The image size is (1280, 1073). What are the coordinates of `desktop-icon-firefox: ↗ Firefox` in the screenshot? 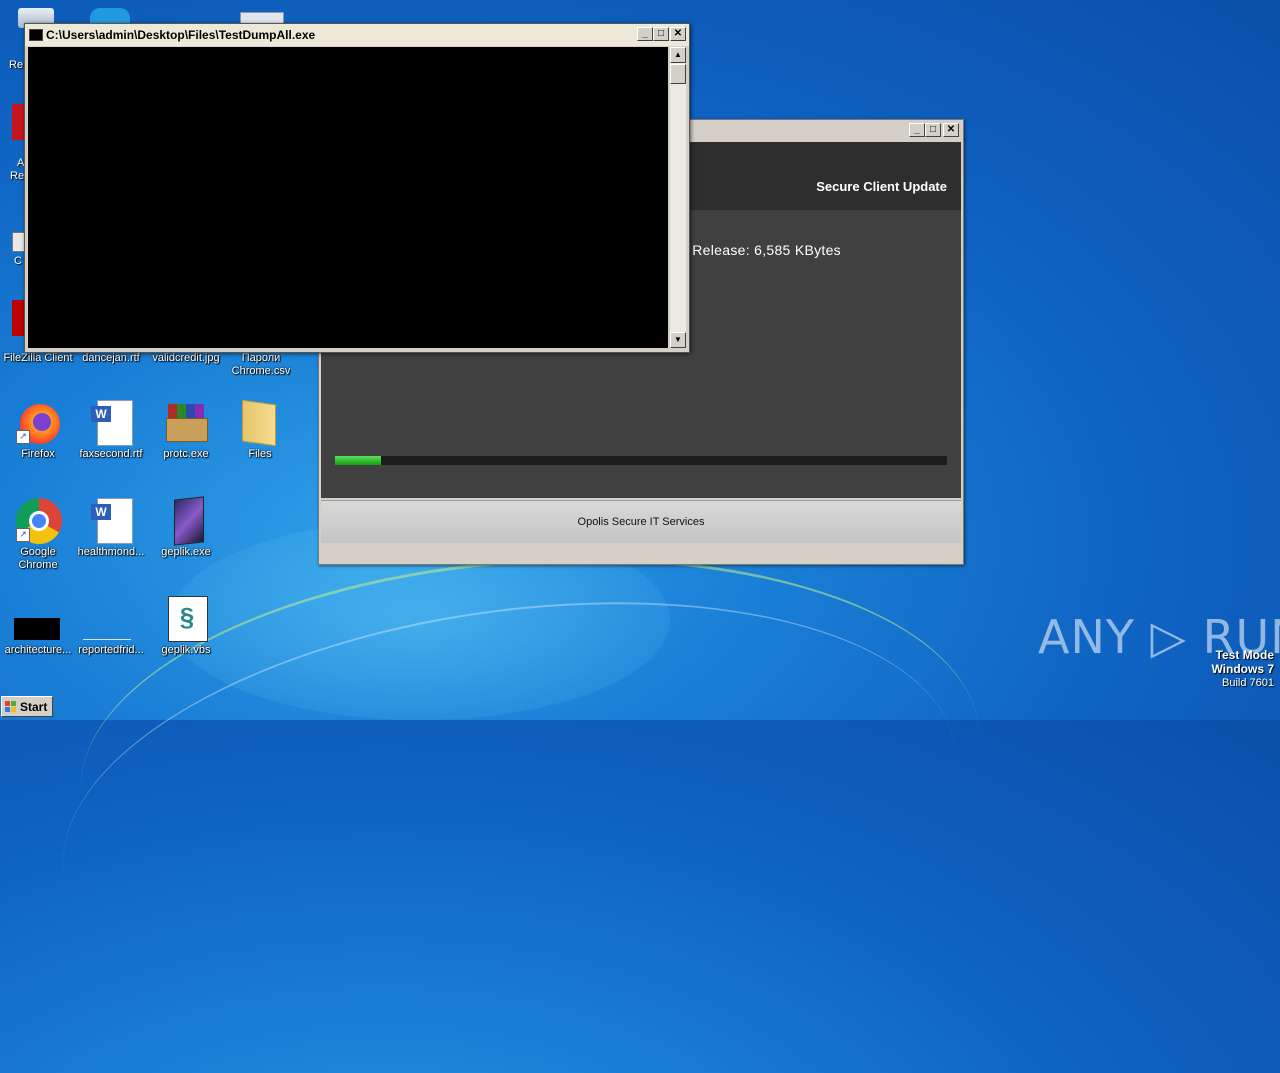 It's located at (38, 430).